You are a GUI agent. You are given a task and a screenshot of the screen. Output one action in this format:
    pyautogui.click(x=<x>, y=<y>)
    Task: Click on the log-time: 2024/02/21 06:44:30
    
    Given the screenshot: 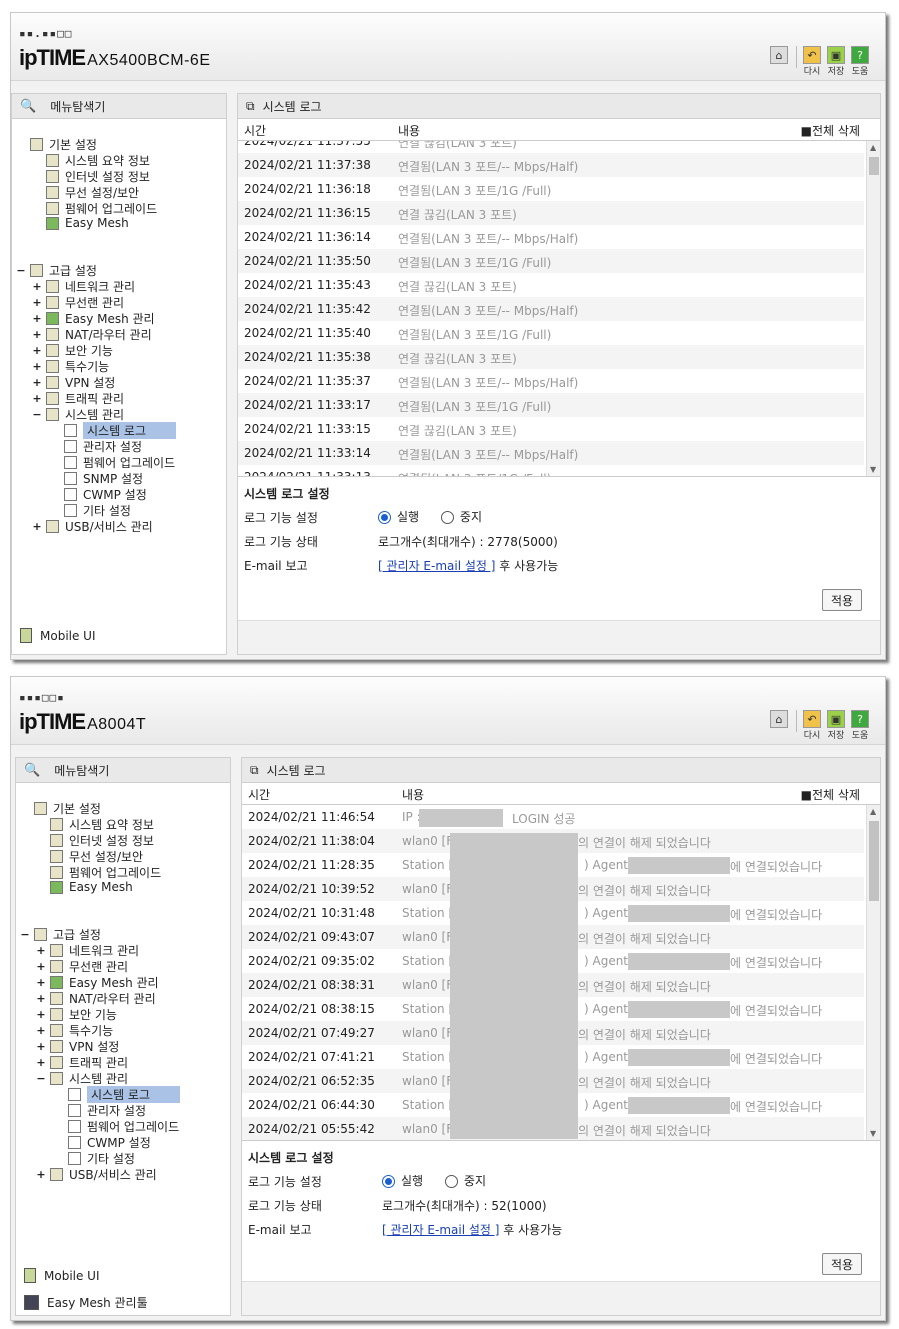 What is the action you would take?
    pyautogui.click(x=311, y=1105)
    